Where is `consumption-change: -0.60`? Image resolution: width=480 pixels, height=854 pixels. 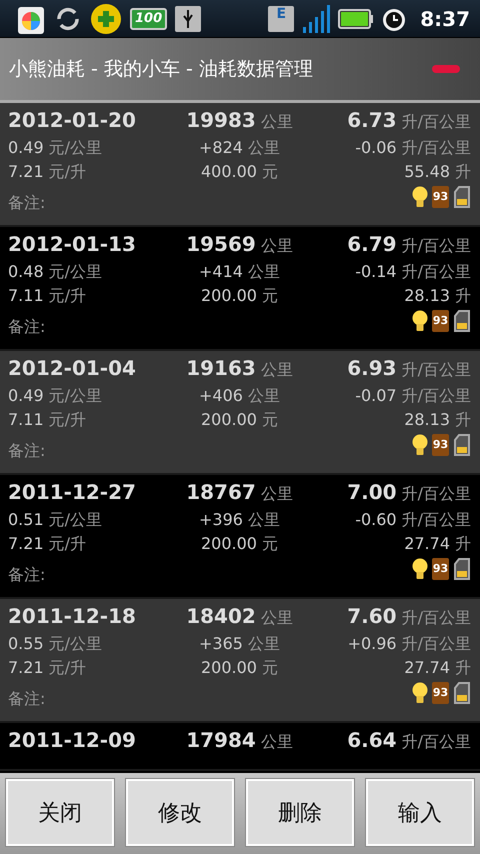
consumption-change: -0.60 is located at coordinates (376, 519).